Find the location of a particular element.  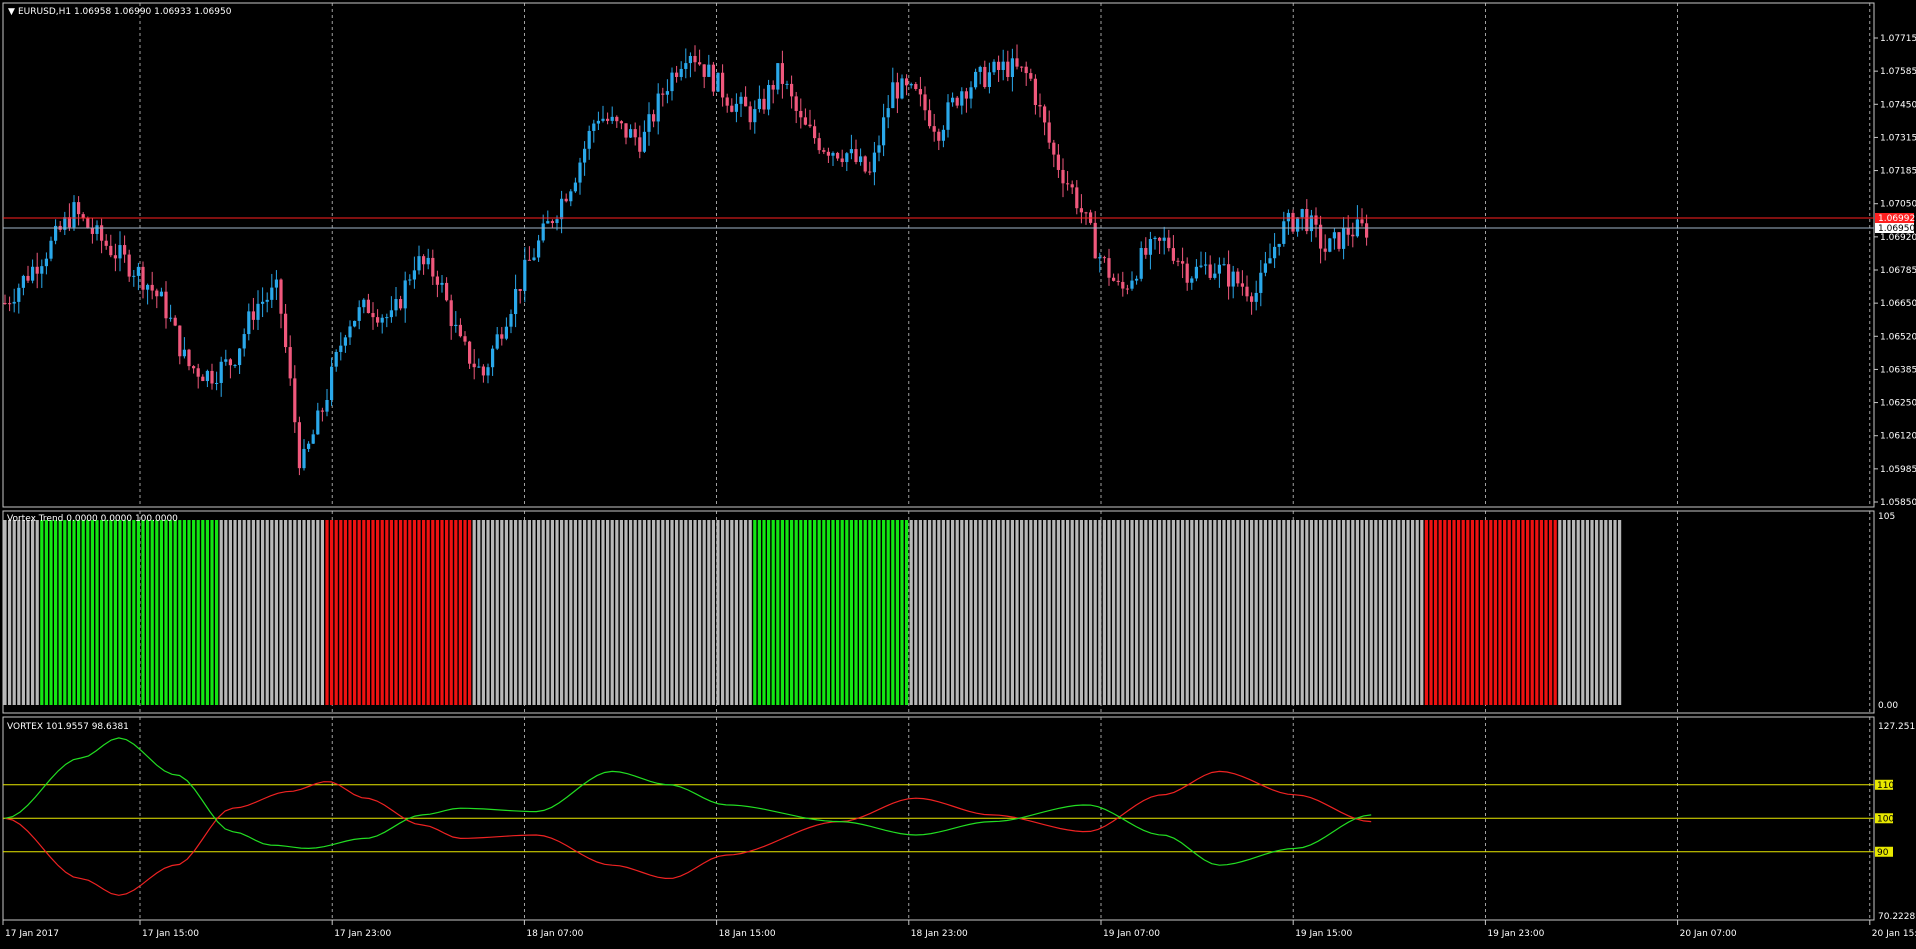

time-tick-label: 19 Jan 15:00 is located at coordinates (1323, 934).